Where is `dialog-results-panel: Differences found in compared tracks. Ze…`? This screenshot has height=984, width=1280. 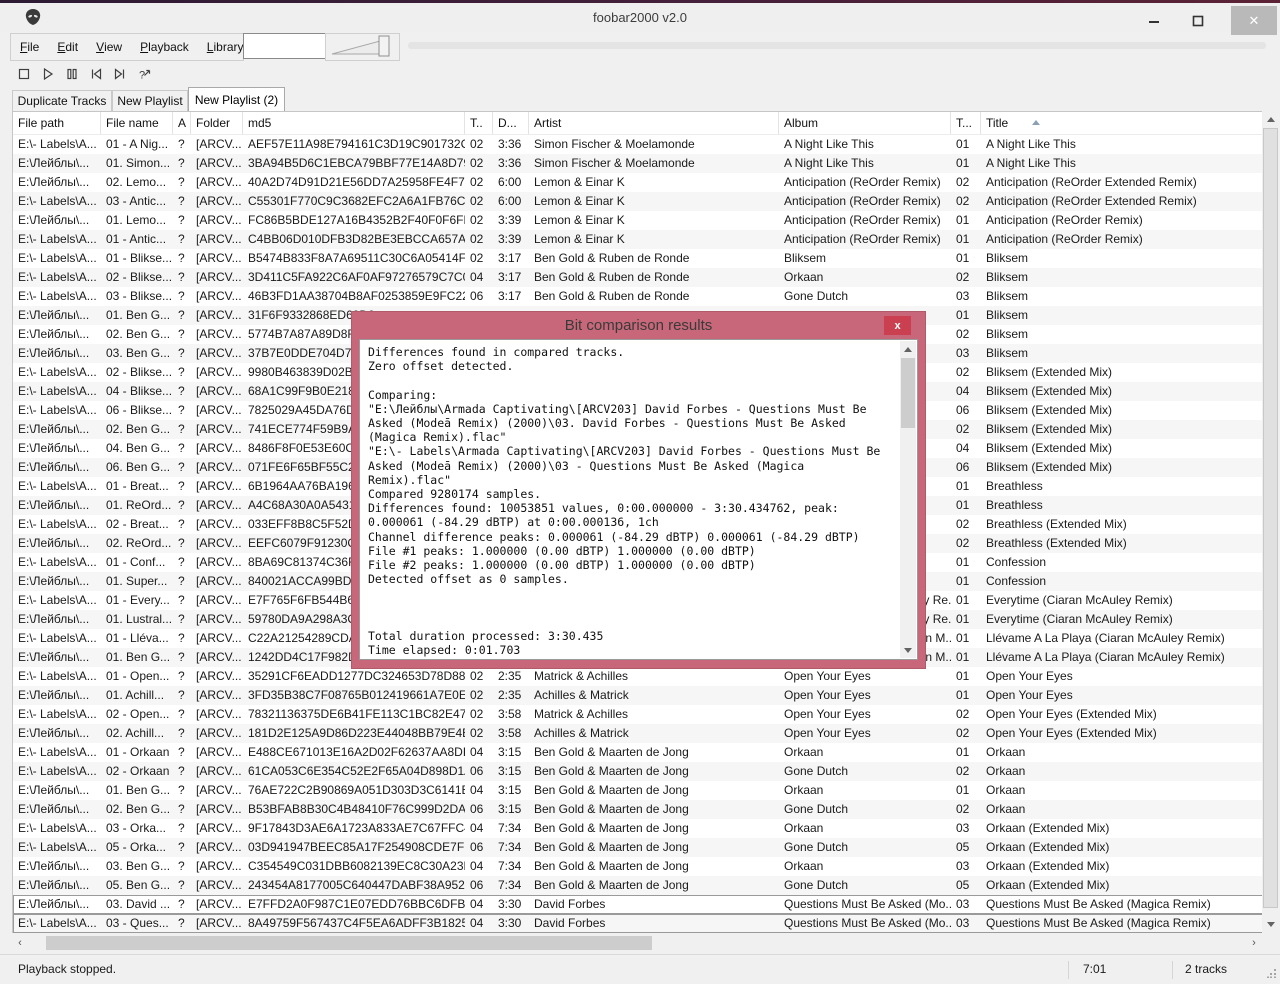 dialog-results-panel: Differences found in compared tracks. Ze… is located at coordinates (638, 499).